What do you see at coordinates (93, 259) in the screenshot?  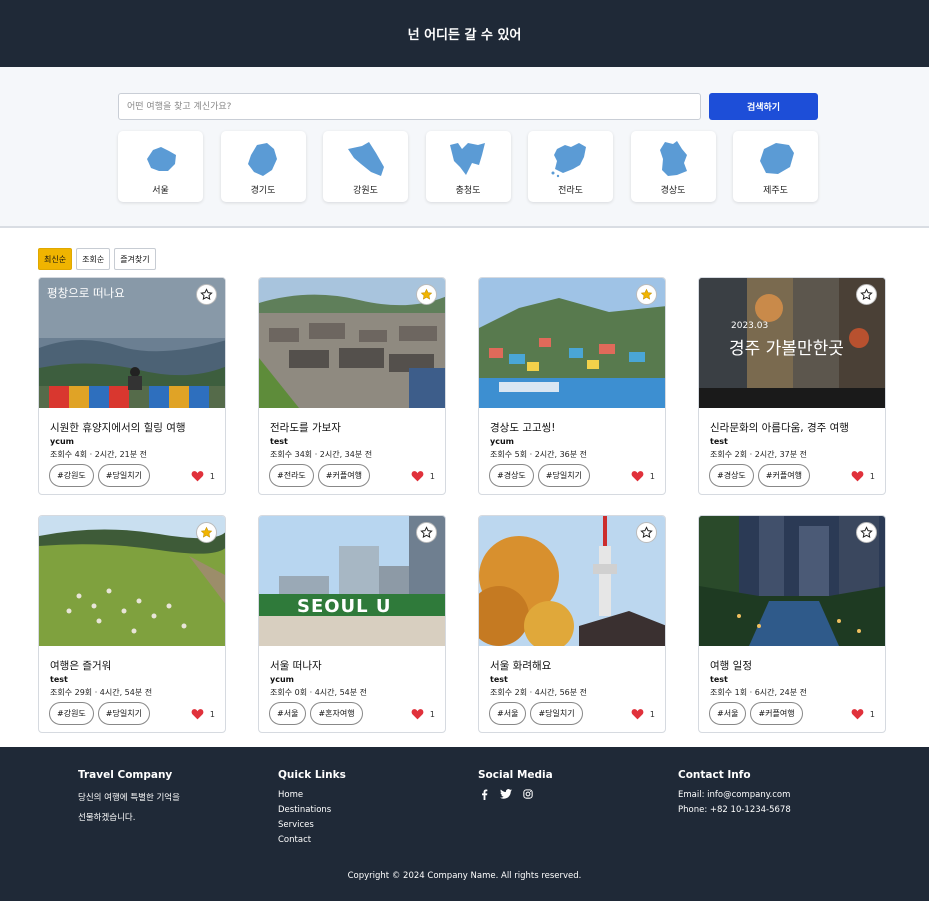 I see `sort-views-tab: 조회순` at bounding box center [93, 259].